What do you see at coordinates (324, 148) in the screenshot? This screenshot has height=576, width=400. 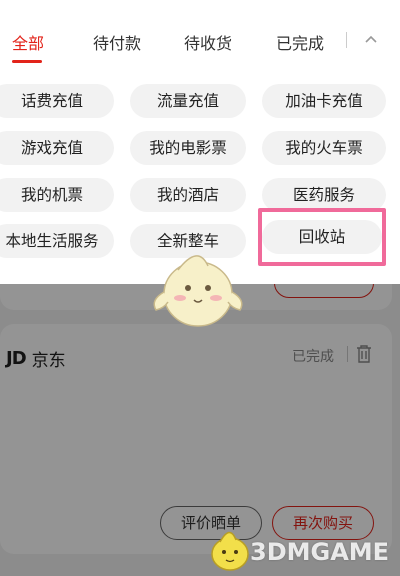 I see `category-train-tickets: 我的火车票` at bounding box center [324, 148].